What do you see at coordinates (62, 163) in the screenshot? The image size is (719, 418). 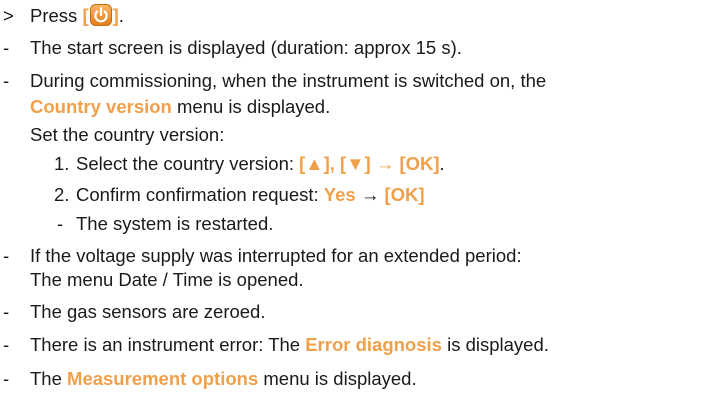 I see `step-number: 1.` at bounding box center [62, 163].